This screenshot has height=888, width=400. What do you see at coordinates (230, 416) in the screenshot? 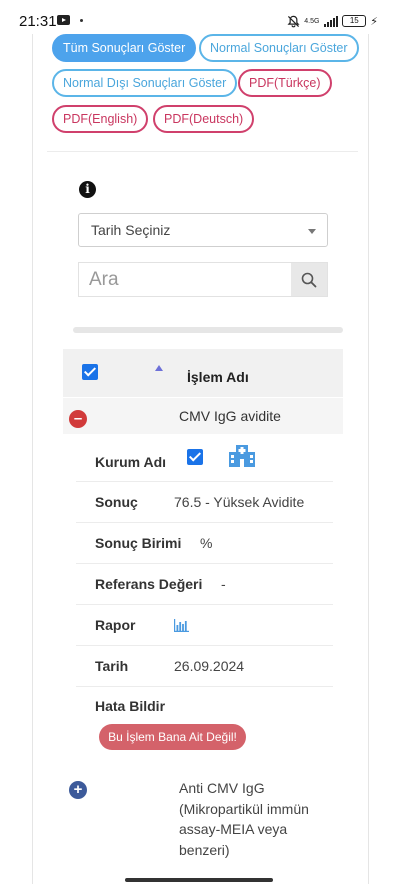
I see `operation-name: CMV IgG avidite` at bounding box center [230, 416].